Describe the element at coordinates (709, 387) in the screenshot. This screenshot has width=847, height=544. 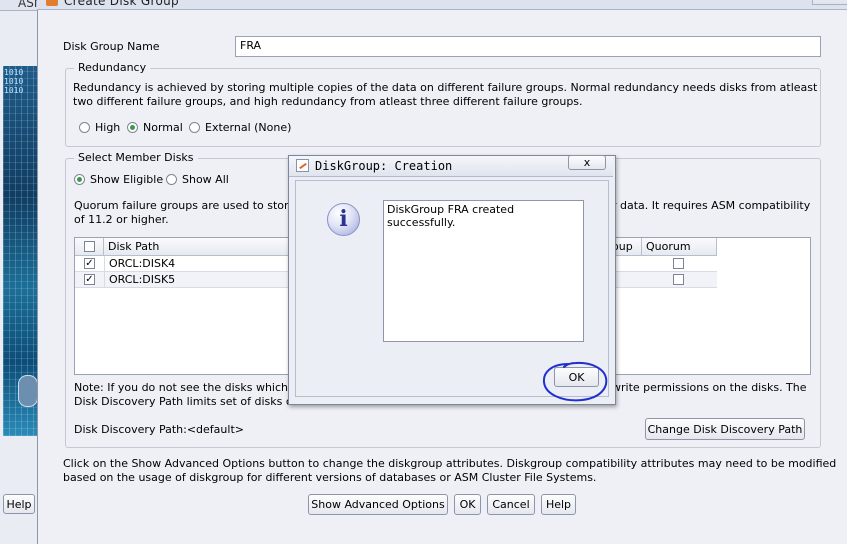
I see `discovery-note-right: write permissions on the disks. The` at that location.